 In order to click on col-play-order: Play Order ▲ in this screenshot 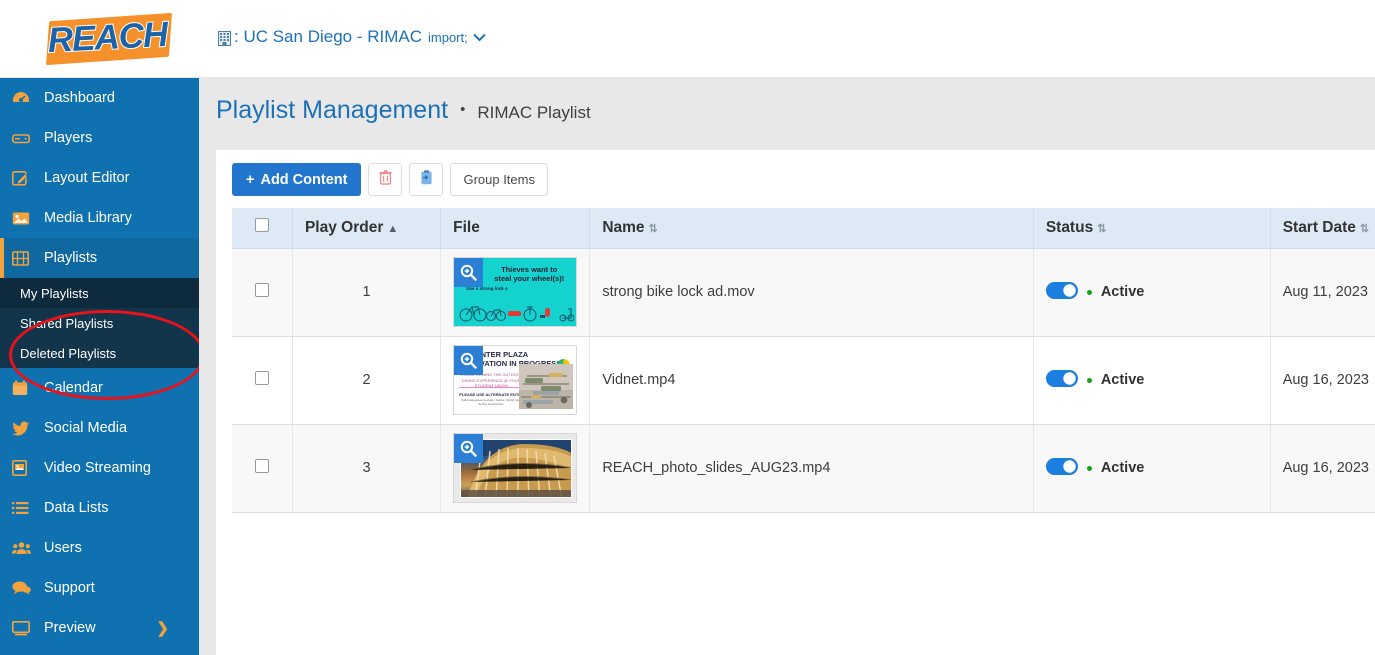, I will do `click(367, 228)`.